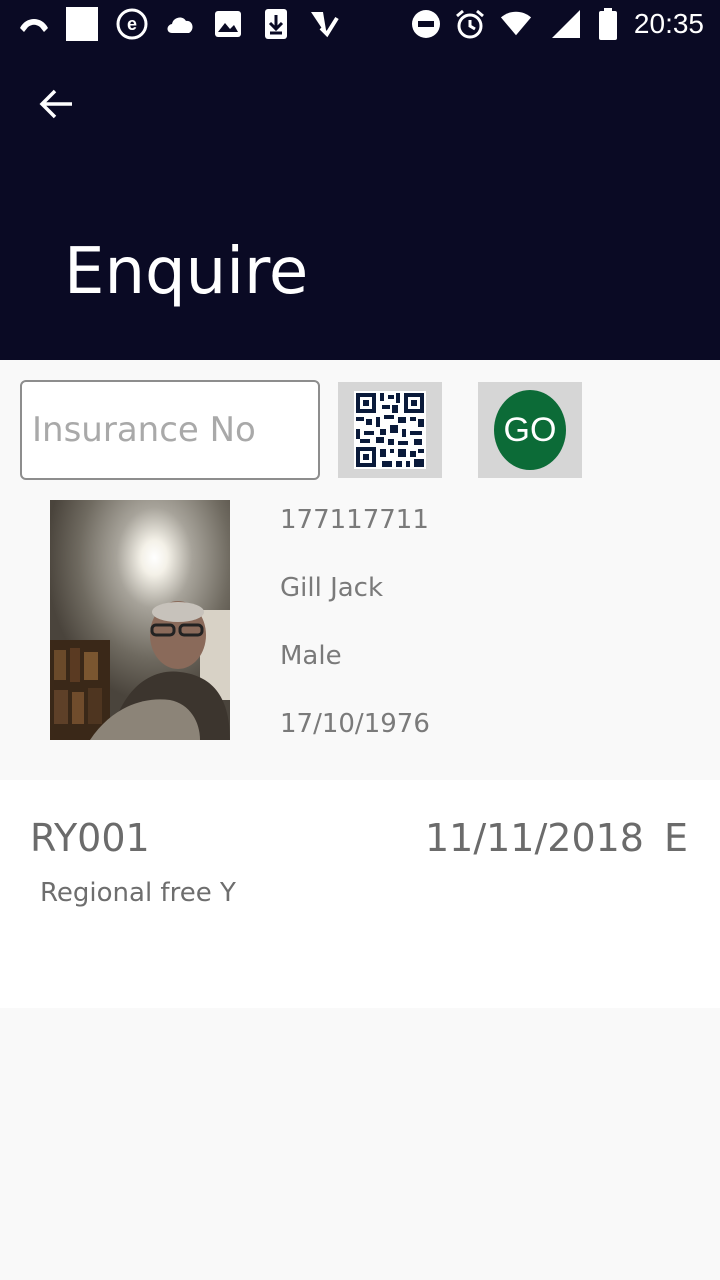 The height and width of the screenshot is (1280, 720). Describe the element at coordinates (228, 24) in the screenshot. I see `image-icon` at that location.